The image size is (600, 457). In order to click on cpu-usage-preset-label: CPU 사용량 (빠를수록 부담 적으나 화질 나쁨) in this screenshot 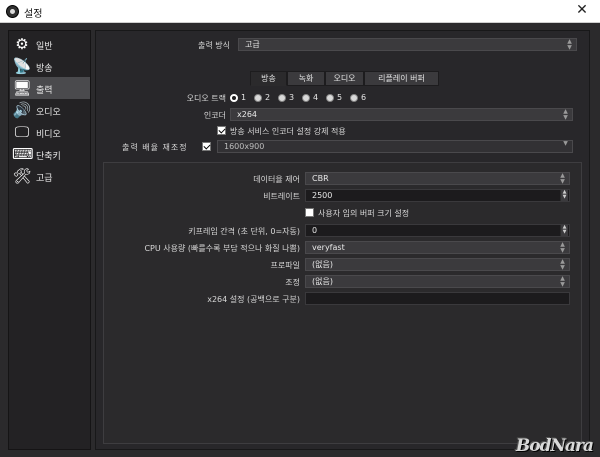, I will do `click(222, 248)`.